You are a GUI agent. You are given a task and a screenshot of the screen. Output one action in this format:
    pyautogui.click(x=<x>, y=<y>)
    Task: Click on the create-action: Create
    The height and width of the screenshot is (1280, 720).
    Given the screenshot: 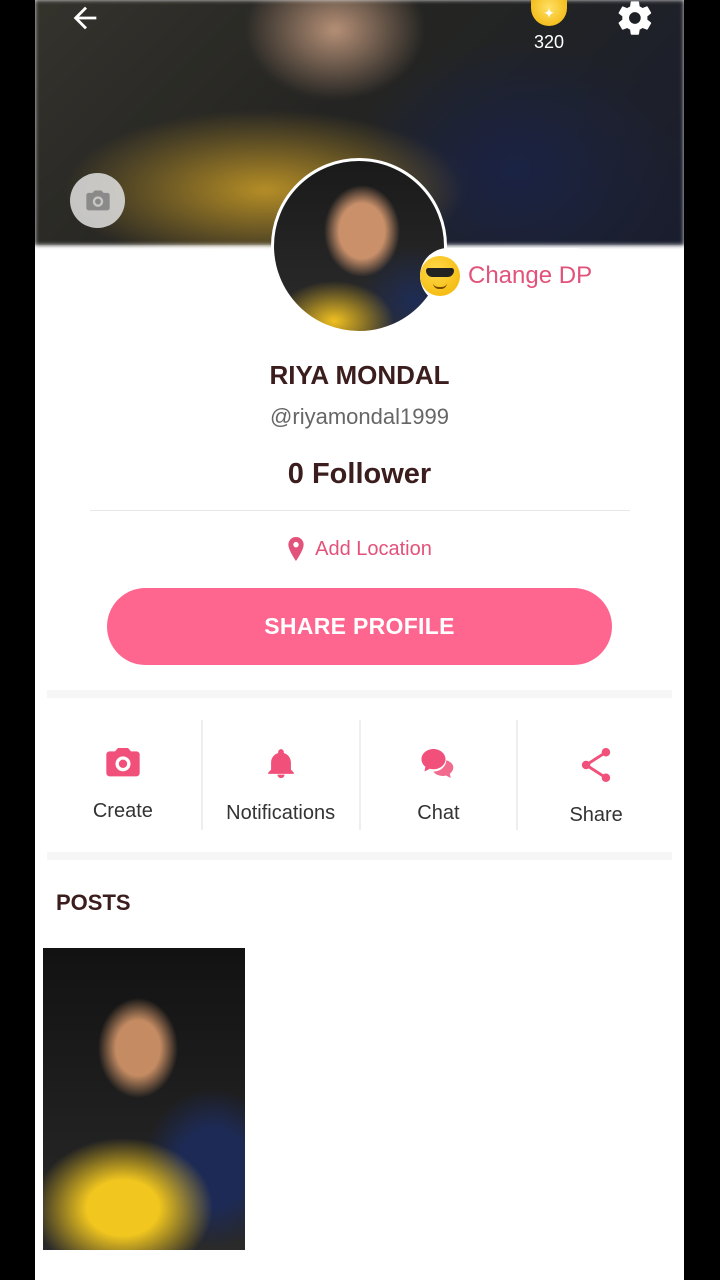 What is the action you would take?
    pyautogui.click(x=124, y=775)
    